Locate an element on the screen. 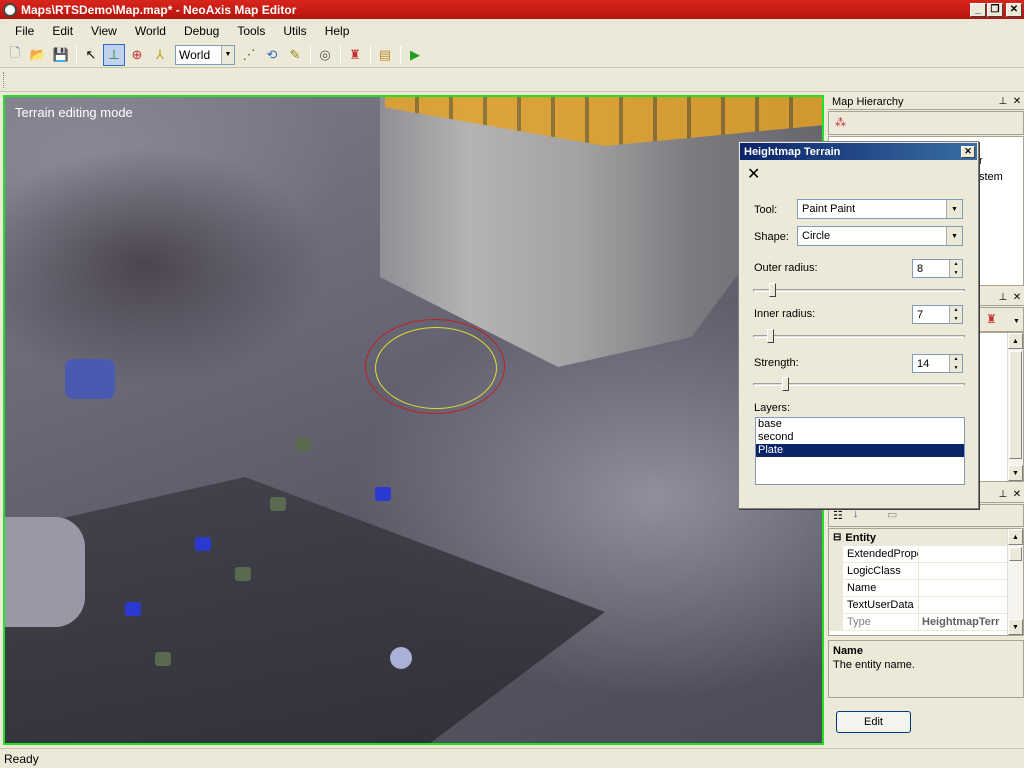 This screenshot has height=768, width=1024. rotate-tool-icon: ⊕ is located at coordinates (137, 55).